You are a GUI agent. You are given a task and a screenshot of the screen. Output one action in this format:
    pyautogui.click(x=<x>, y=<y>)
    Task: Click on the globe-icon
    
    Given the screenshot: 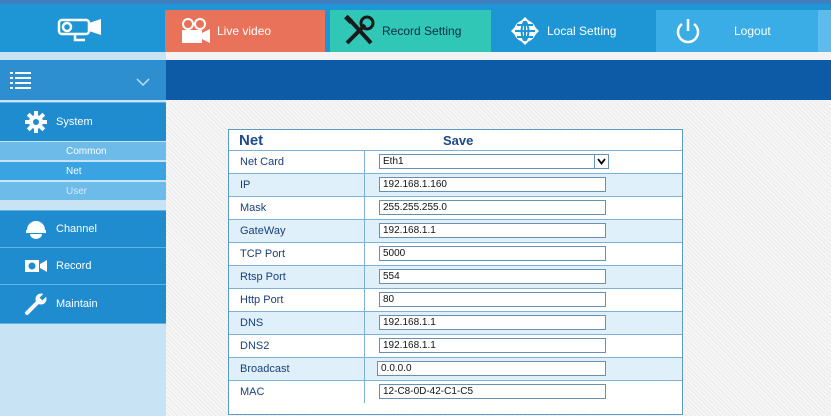 What is the action you would take?
    pyautogui.click(x=525, y=31)
    